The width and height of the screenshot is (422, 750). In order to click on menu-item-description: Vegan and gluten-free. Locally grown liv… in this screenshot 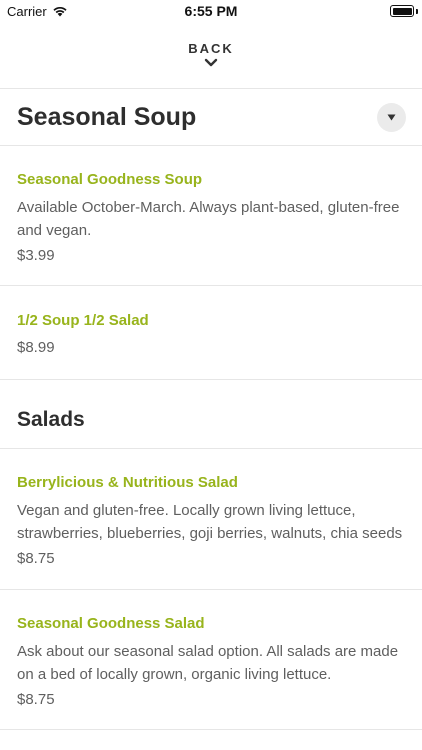, I will do `click(210, 522)`.